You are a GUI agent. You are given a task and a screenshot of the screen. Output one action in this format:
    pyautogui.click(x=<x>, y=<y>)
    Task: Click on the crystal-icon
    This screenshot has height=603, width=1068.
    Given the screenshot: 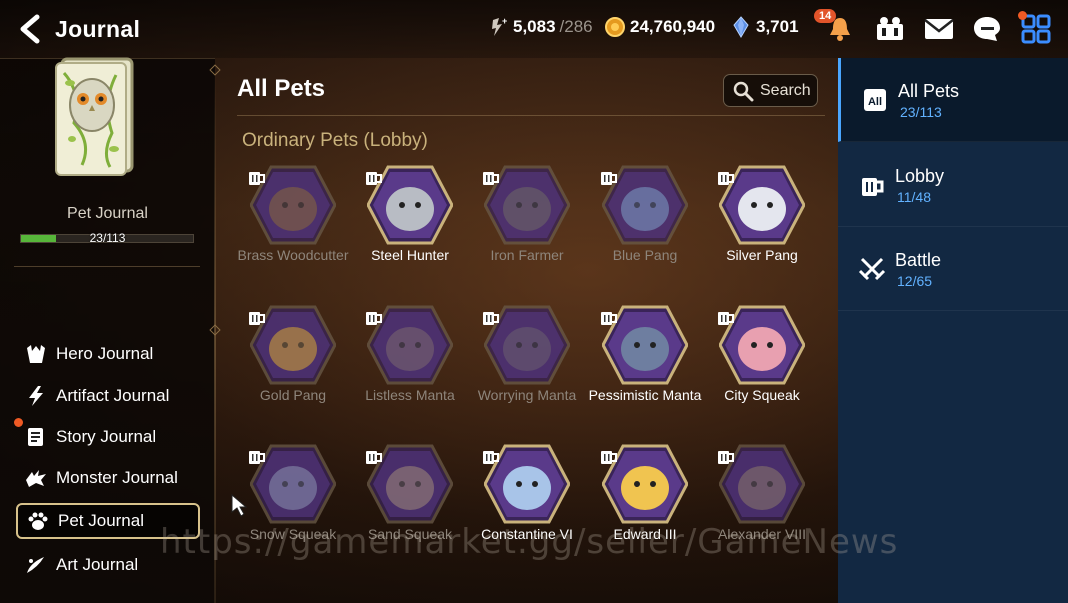 What is the action you would take?
    pyautogui.click(x=741, y=27)
    